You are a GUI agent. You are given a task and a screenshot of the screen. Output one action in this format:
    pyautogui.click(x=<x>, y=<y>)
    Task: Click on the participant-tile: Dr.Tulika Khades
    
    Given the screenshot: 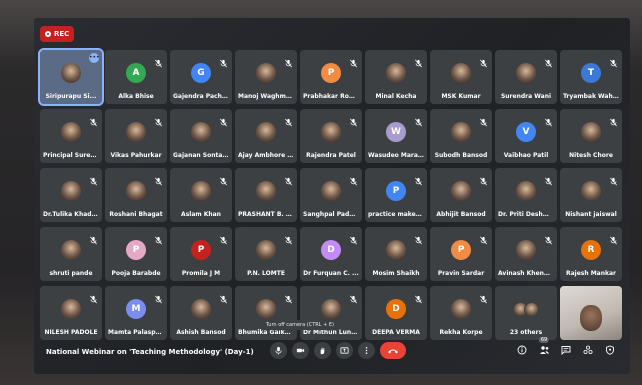 What is the action you would take?
    pyautogui.click(x=71, y=195)
    